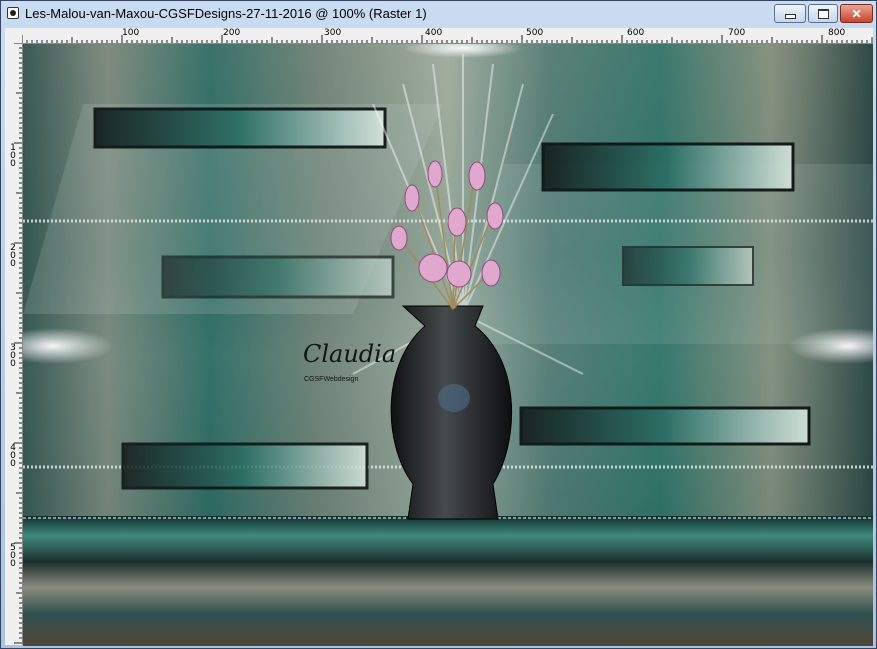 This screenshot has width=877, height=649. Describe the element at coordinates (13, 156) in the screenshot. I see `ruler-label-v100: 100` at that location.